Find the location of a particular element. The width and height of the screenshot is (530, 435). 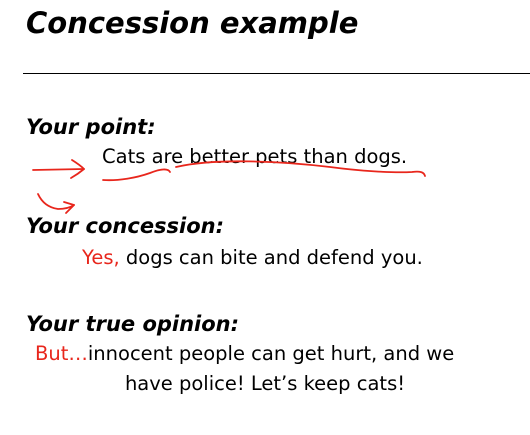

opinion-text-line2: have police! Let’s keep cats! is located at coordinates (265, 383).